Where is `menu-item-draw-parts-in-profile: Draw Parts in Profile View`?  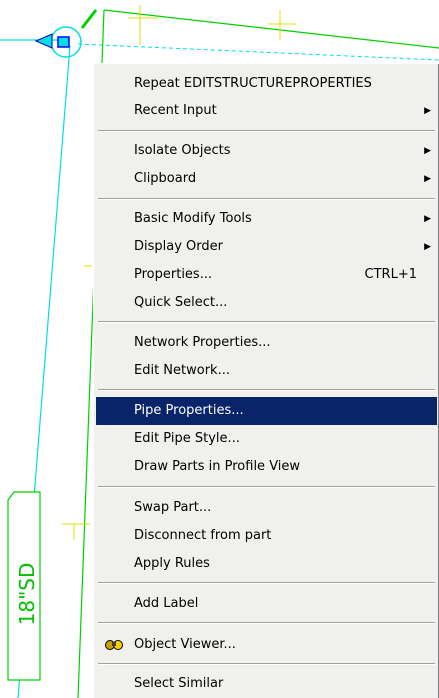
menu-item-draw-parts-in-profile: Draw Parts in Profile View is located at coordinates (266, 467).